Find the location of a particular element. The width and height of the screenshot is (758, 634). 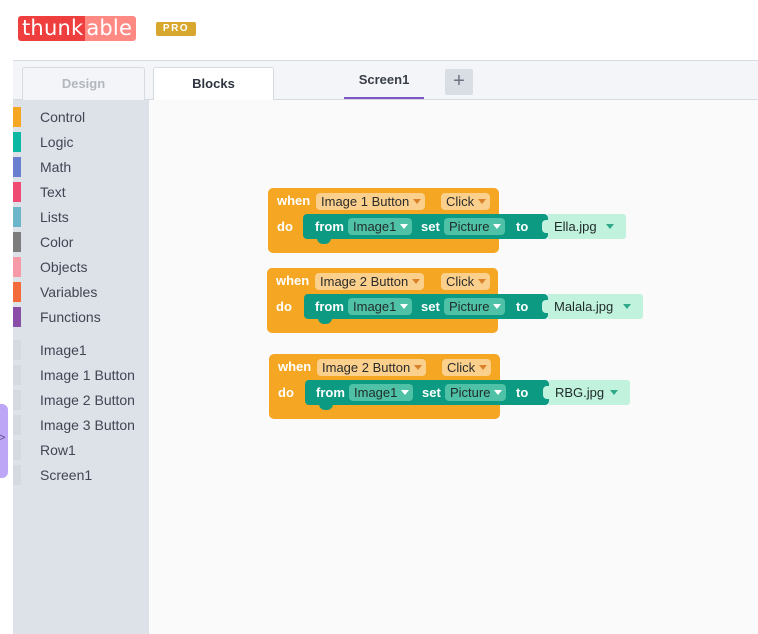

category-lists: Lists is located at coordinates (81, 217).